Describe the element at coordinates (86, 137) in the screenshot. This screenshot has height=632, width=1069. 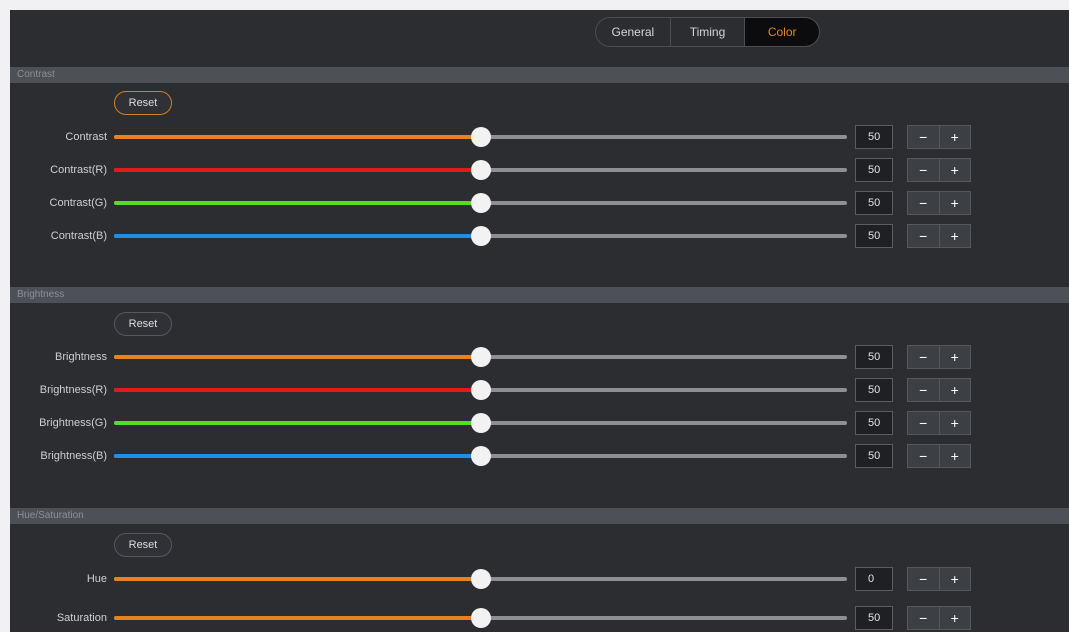
I see `slider-label: Contrast` at that location.